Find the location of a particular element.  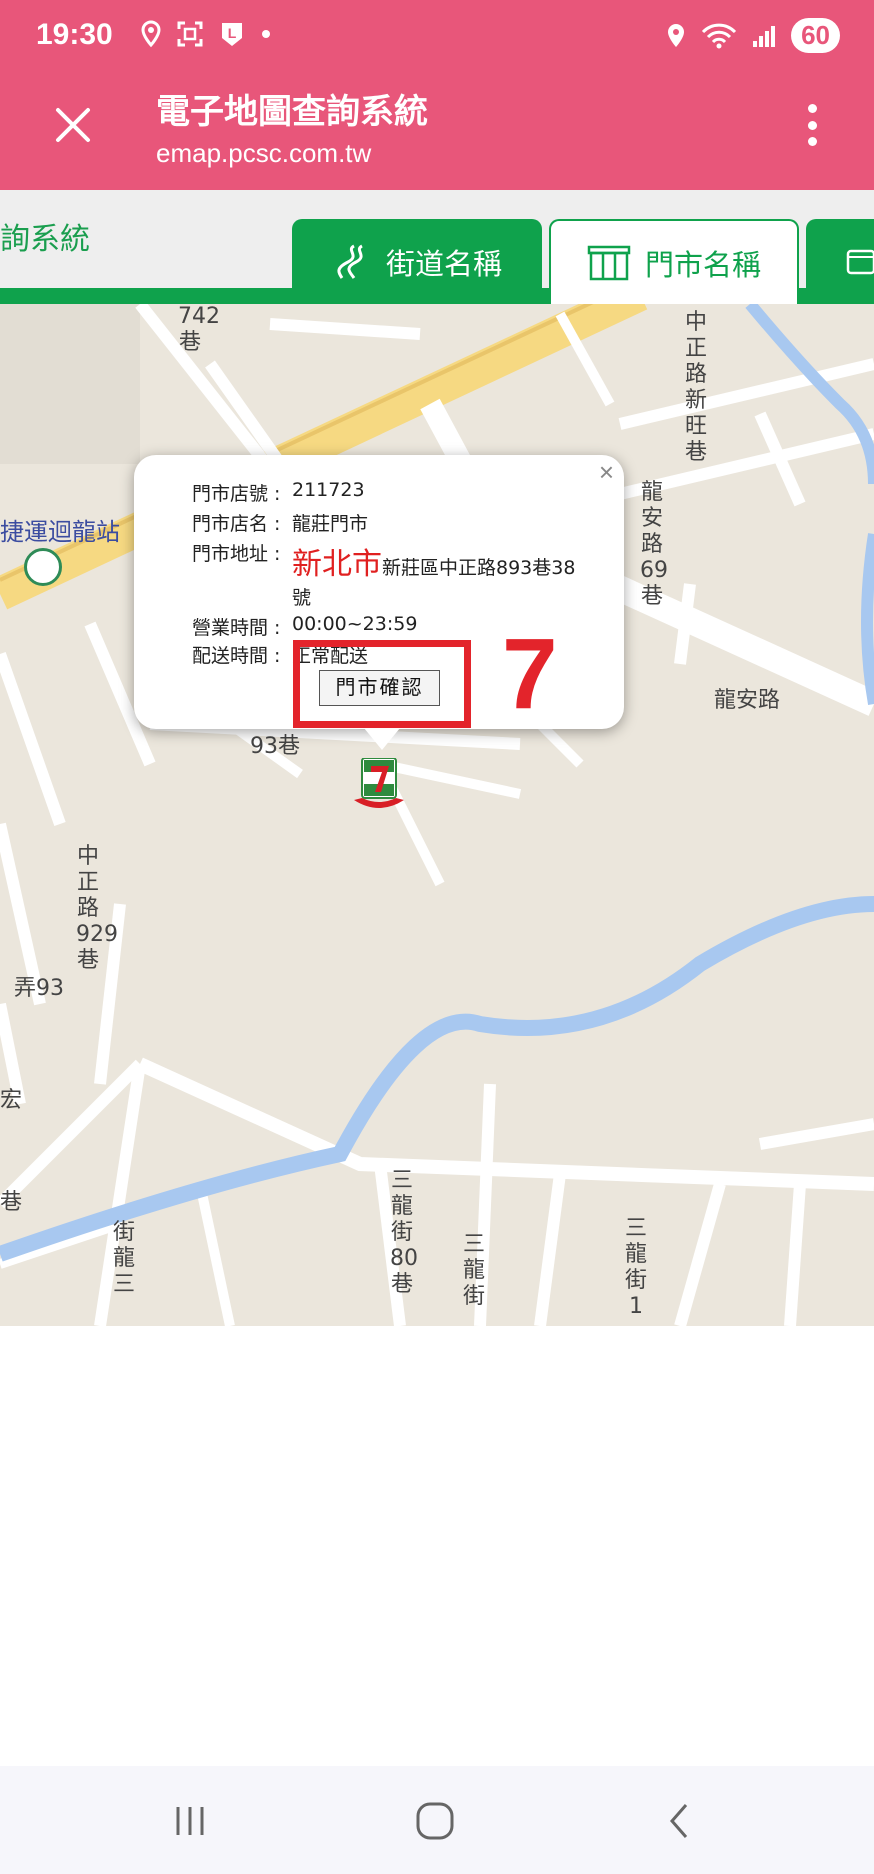

scan-icon is located at coordinates (190, 34).